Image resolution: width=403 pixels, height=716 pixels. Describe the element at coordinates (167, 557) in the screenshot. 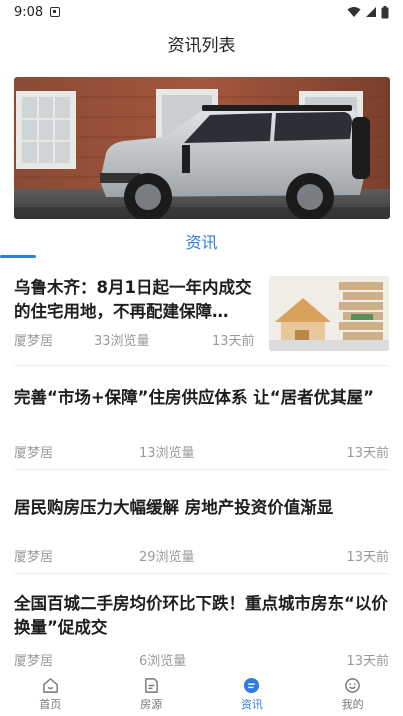

I see `news-views: 29浏览量` at that location.